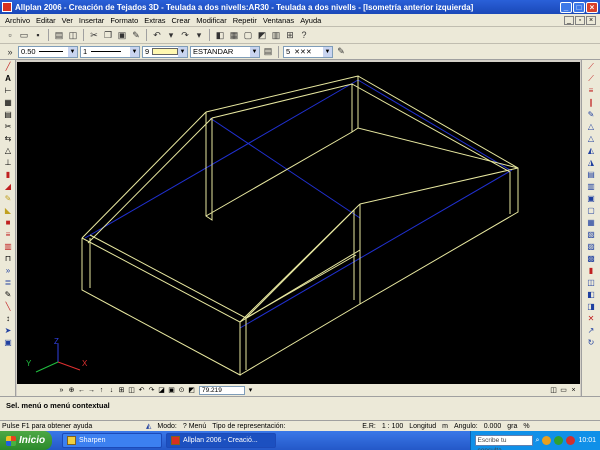  Describe the element at coordinates (26, 440) in the screenshot. I see `start-button: Inicio` at that location.